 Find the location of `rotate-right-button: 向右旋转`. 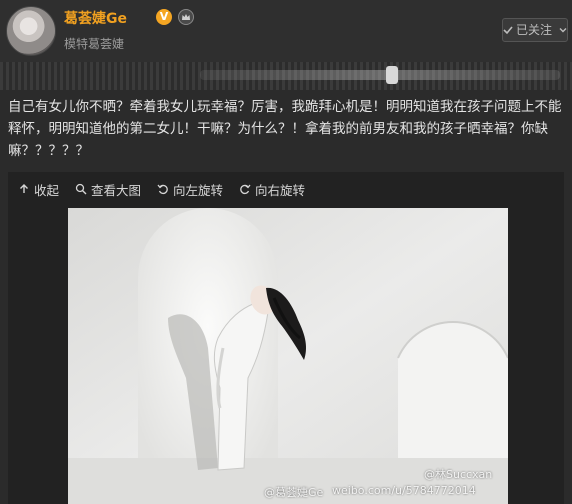

rotate-right-button: 向右旋转 is located at coordinates (272, 189).